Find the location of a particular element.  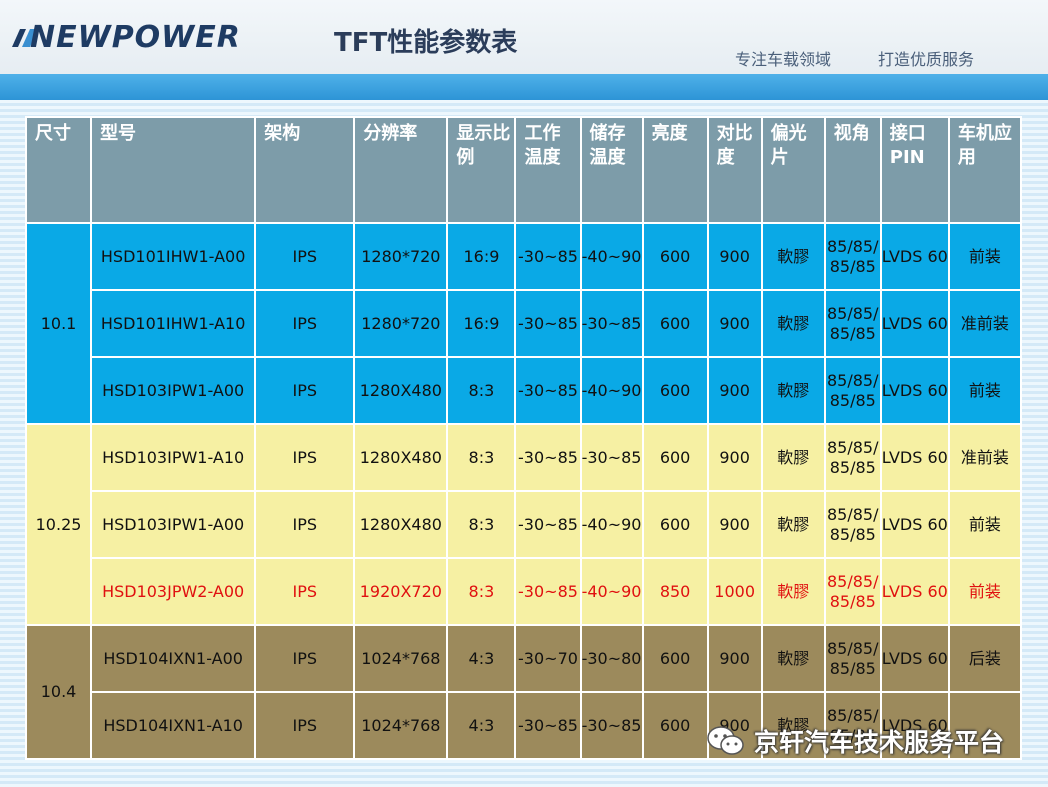

slogan-left: 专注车载领域 is located at coordinates (783, 59).